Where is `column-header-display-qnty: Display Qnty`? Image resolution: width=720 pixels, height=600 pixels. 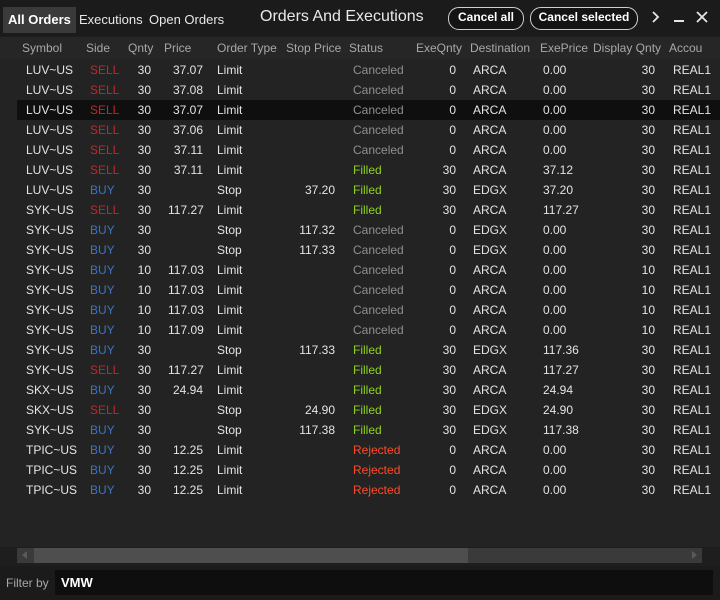
column-header-display-qnty: Display Qnty is located at coordinates (627, 48).